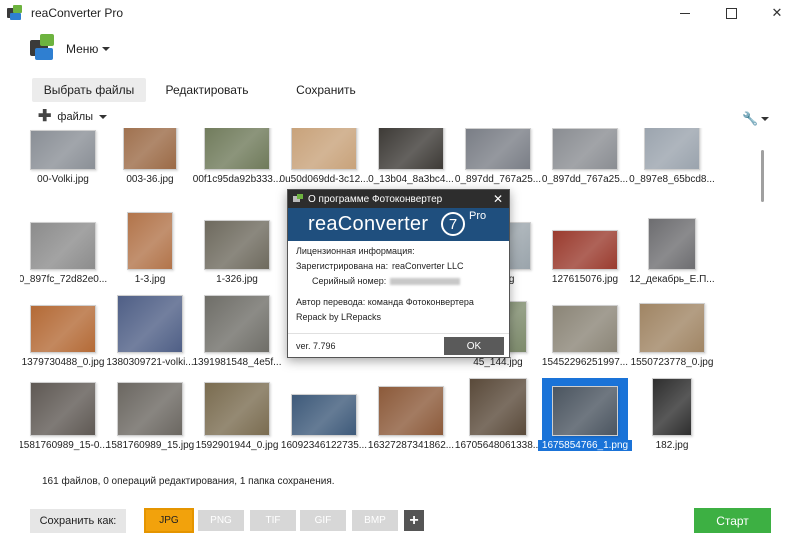 Image resolution: width=800 pixels, height=547 pixels. I want to click on plus-icon: ✚, so click(45, 116).